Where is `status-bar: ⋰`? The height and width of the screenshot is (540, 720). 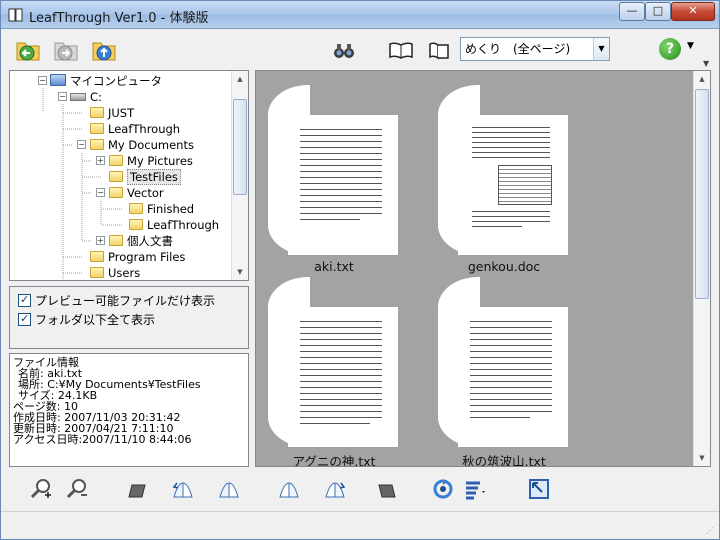 status-bar: ⋰ is located at coordinates (360, 525).